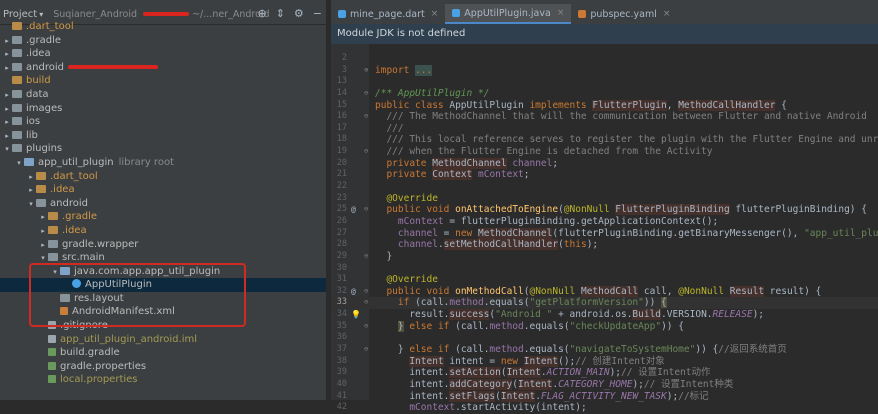 The image size is (878, 414). Describe the element at coordinates (261, 13) in the screenshot. I see `locate-file-icon: ⊕` at that location.